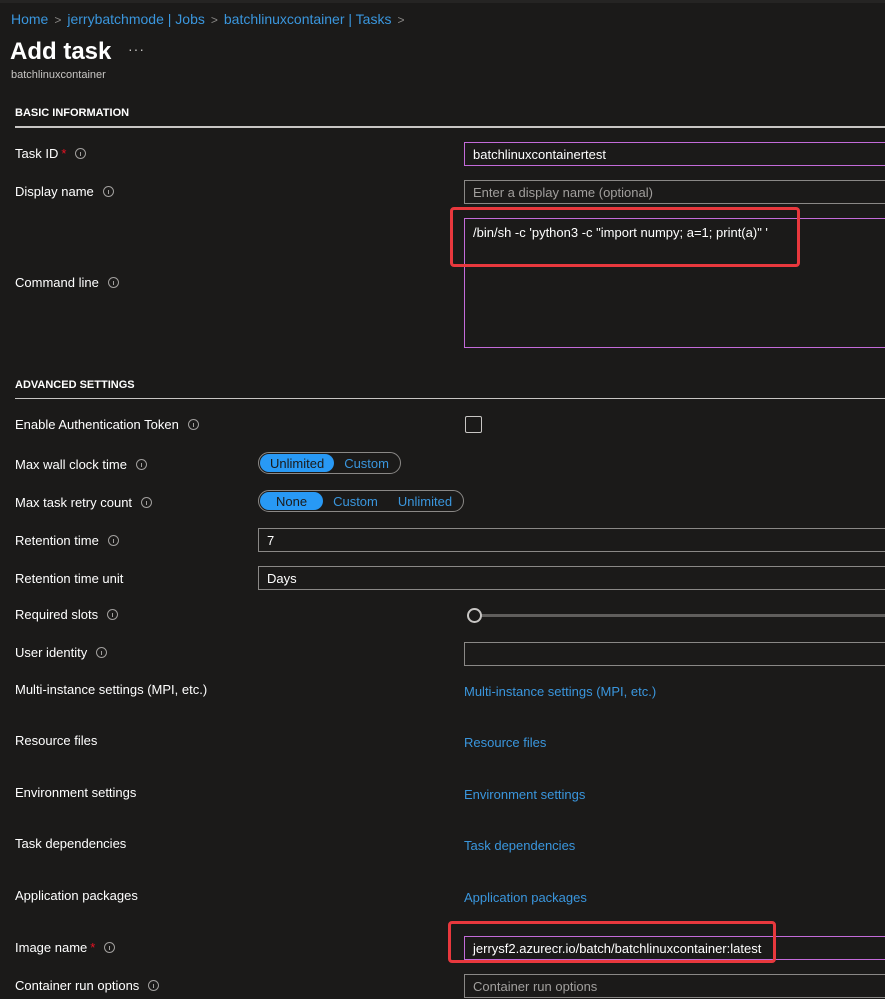  I want to click on top-bar, so click(442, 1).